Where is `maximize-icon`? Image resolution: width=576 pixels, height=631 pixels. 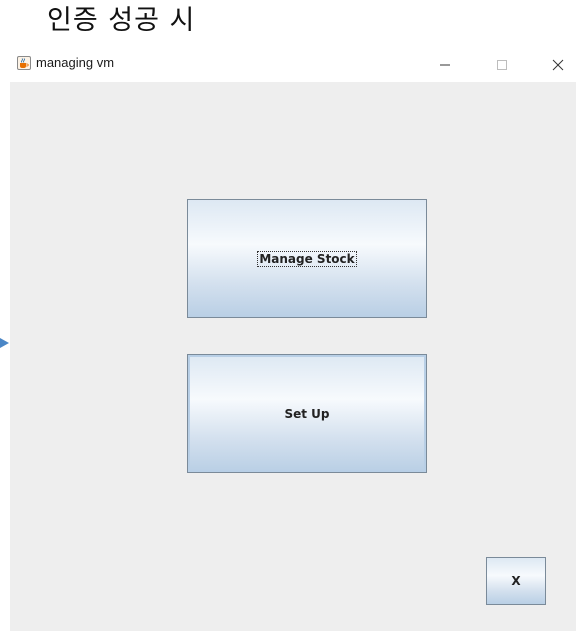
maximize-icon is located at coordinates (502, 65).